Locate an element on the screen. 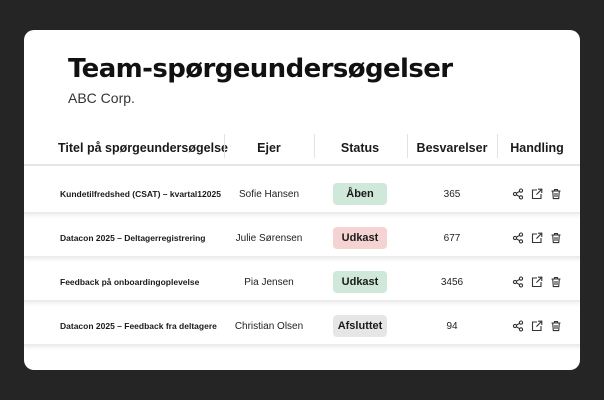 The image size is (604, 400). survey-title: Datacon 2025 – Feedback fra deltagere is located at coordinates (145, 326).